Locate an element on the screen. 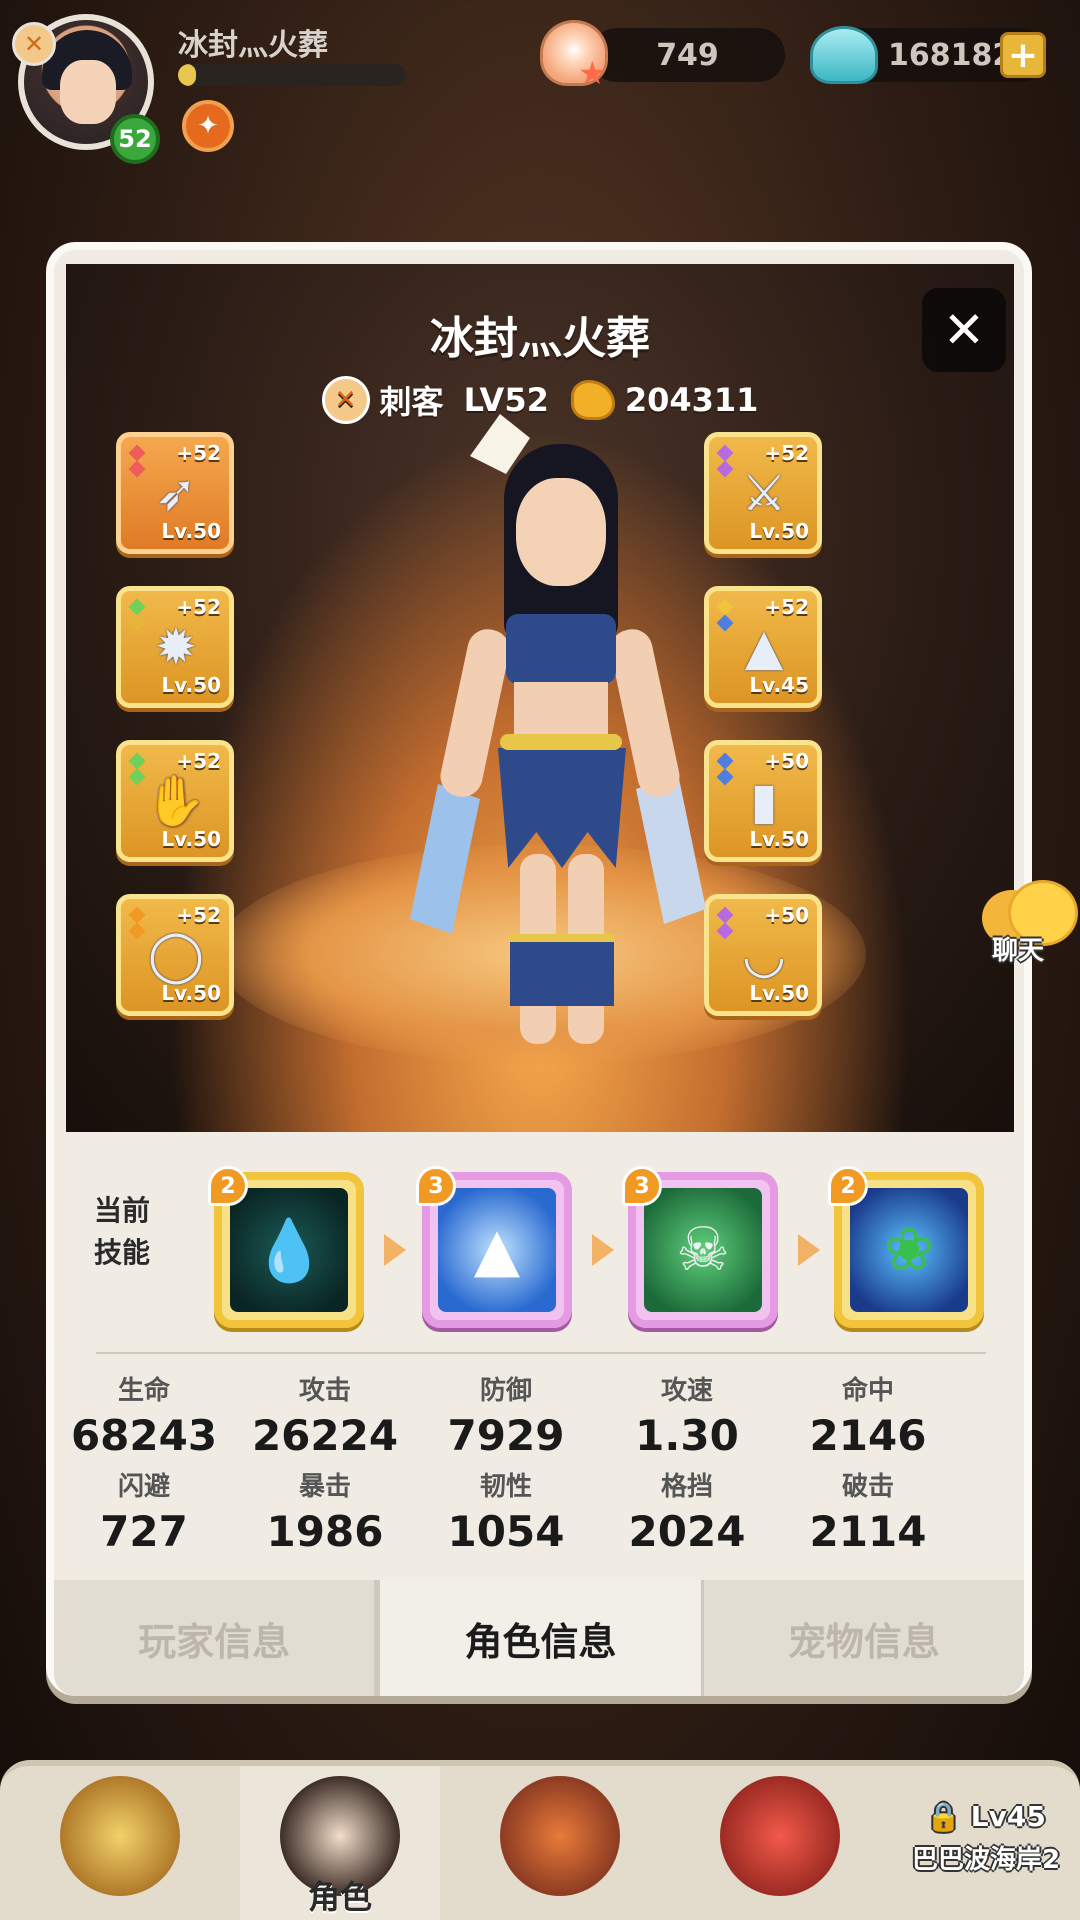 The width and height of the screenshot is (1080, 1920). hero-skirt is located at coordinates (562, 808).